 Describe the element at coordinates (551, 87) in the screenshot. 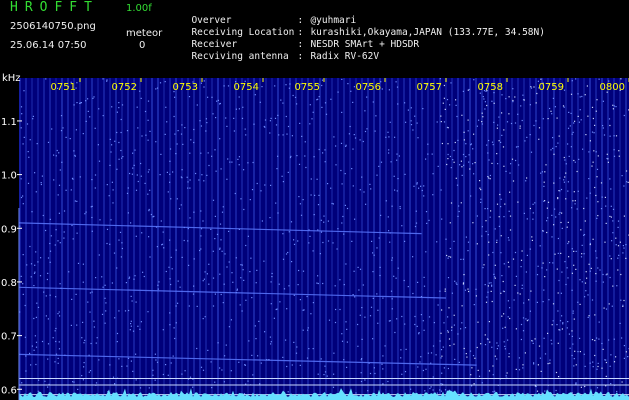

I see `x-tick-label: 0759` at that location.